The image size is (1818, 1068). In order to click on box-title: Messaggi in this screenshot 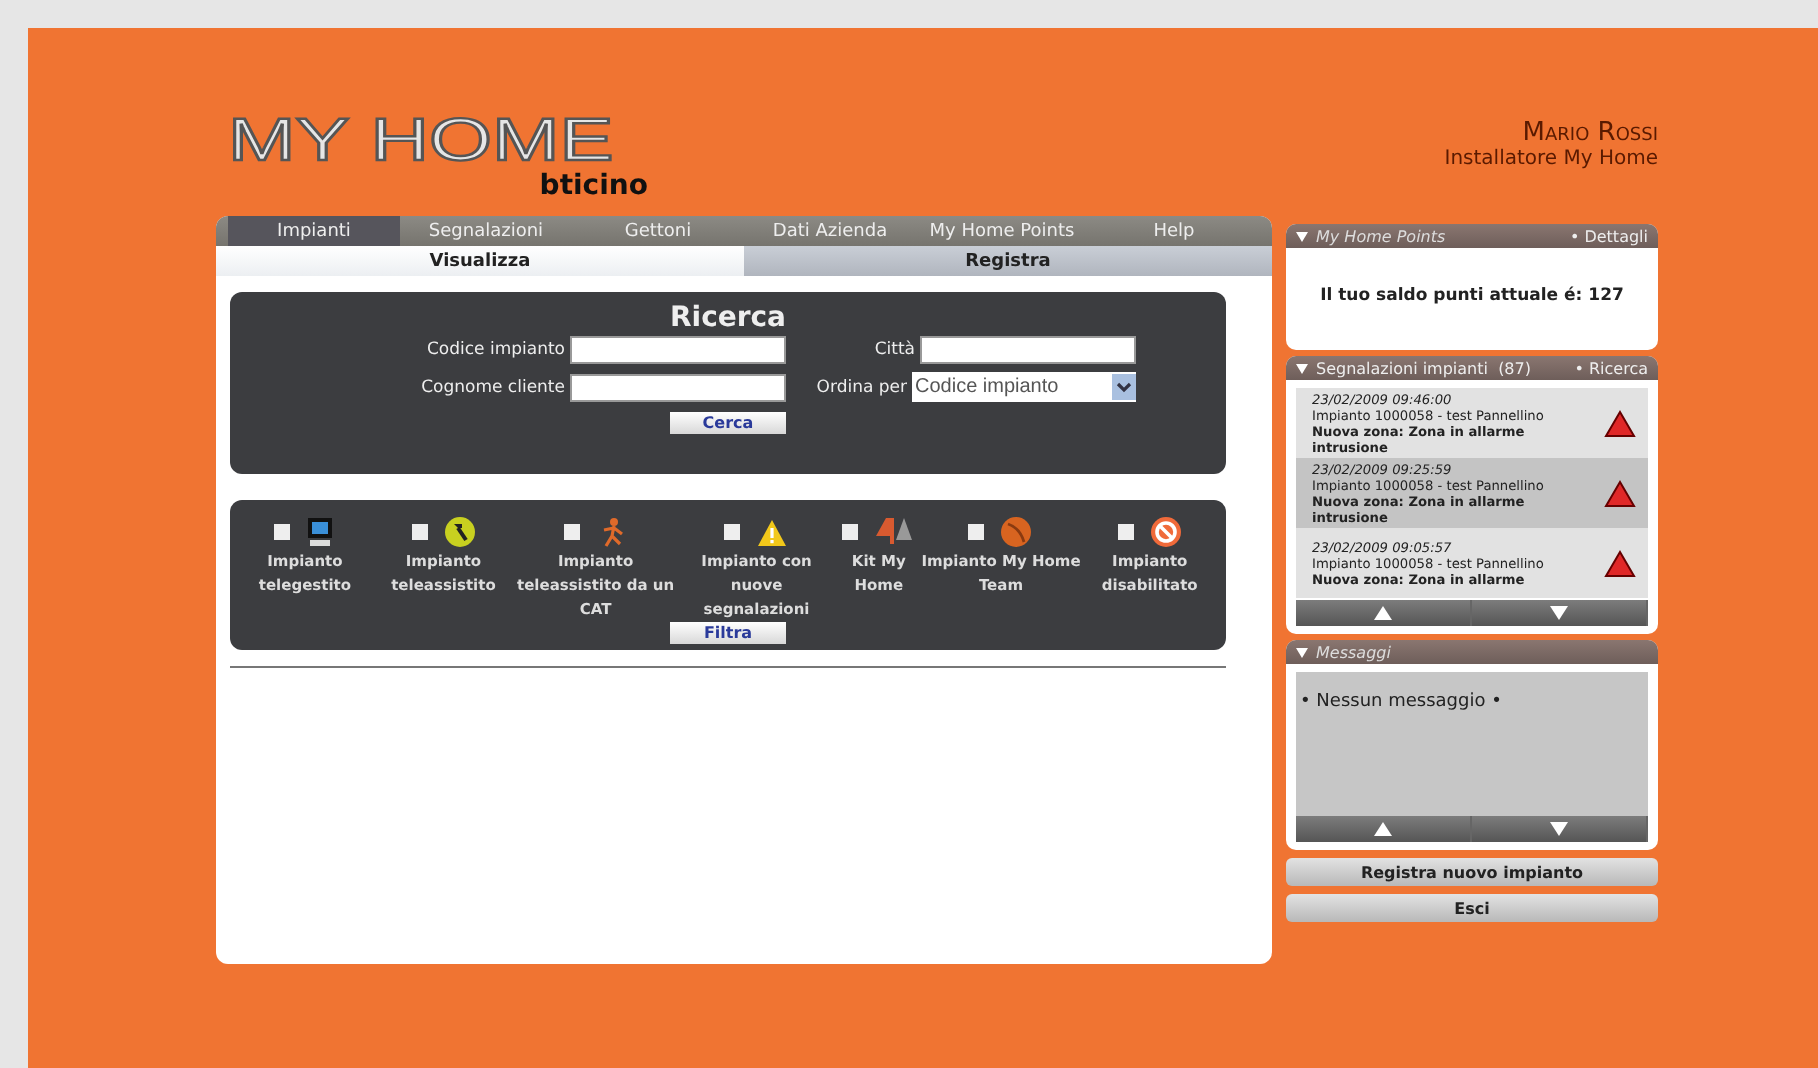, I will do `click(1343, 652)`.